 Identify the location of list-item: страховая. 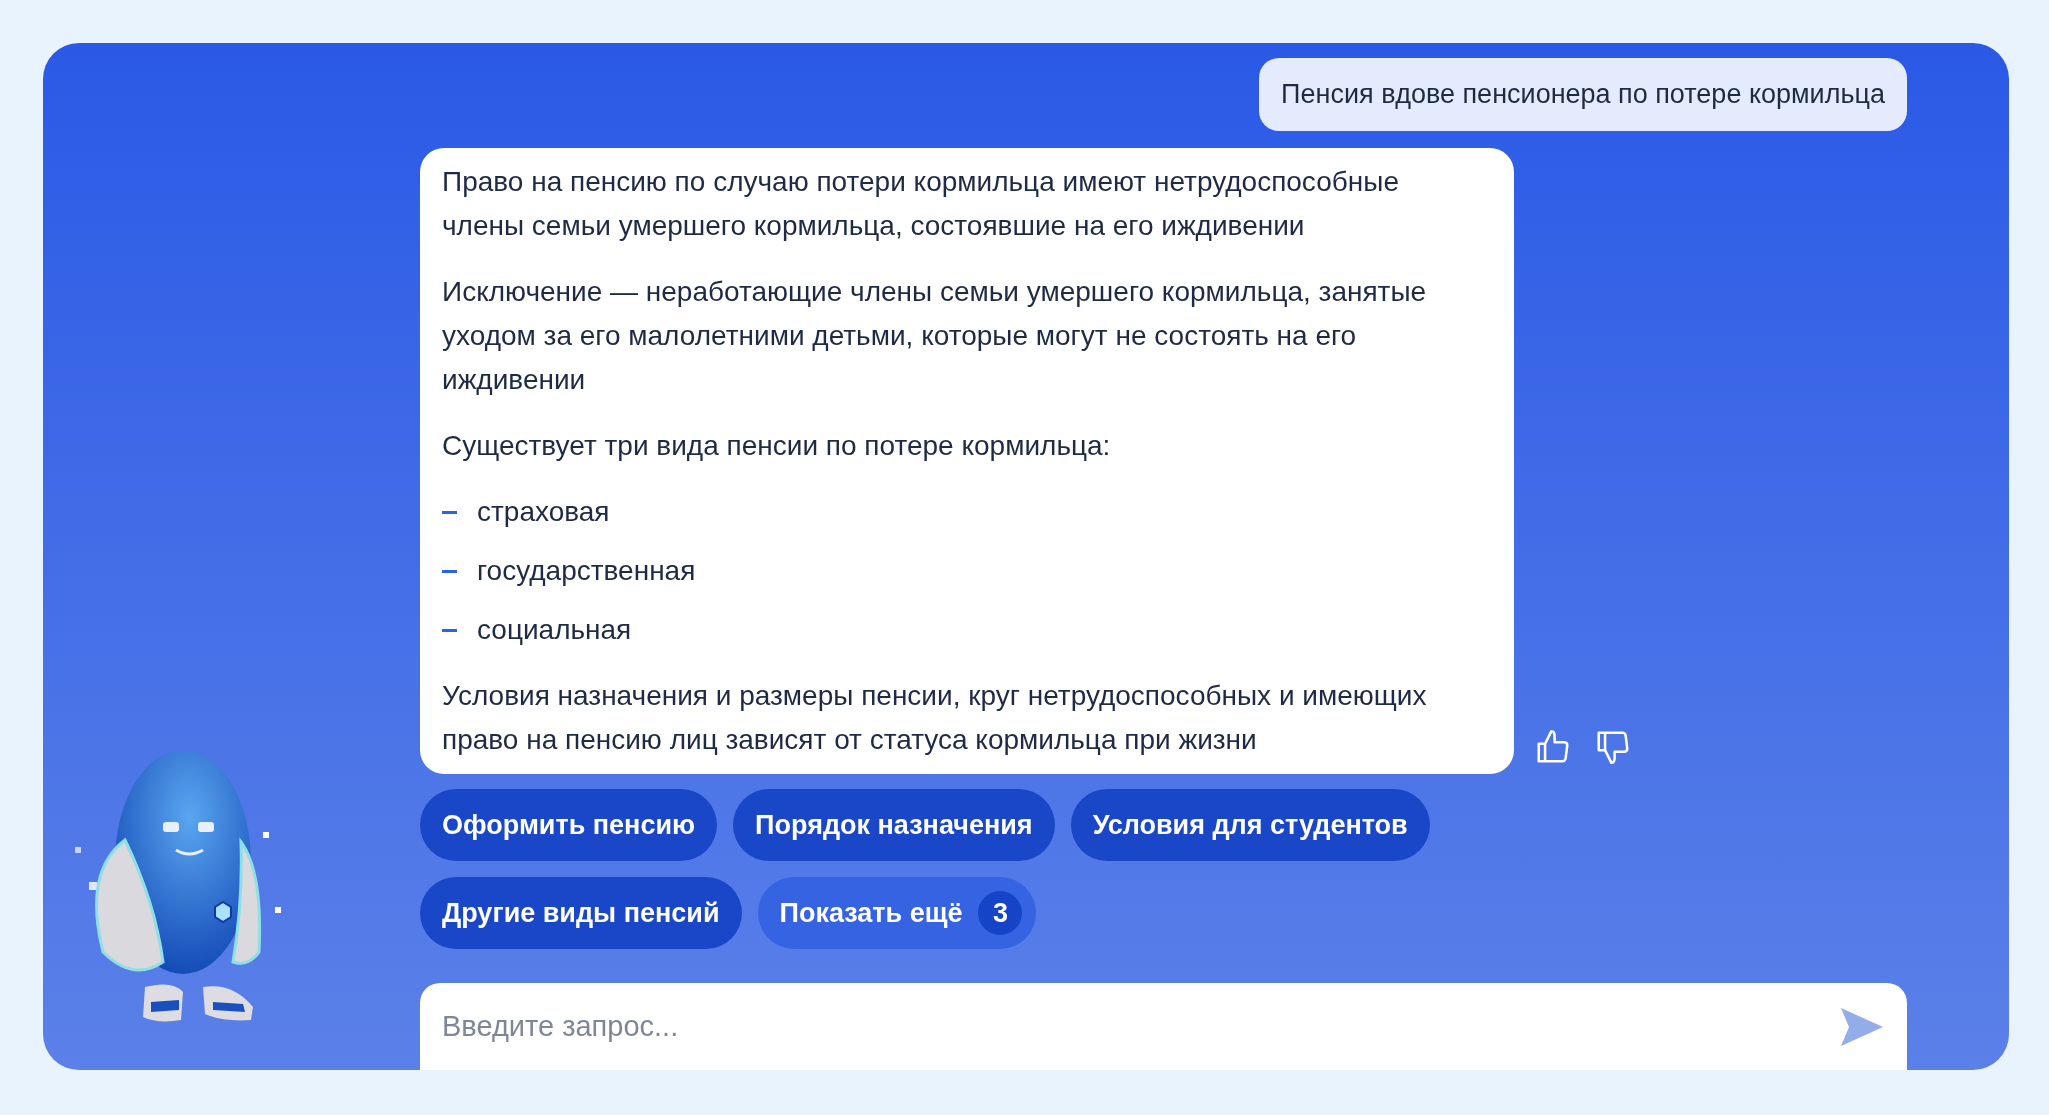
(543, 512).